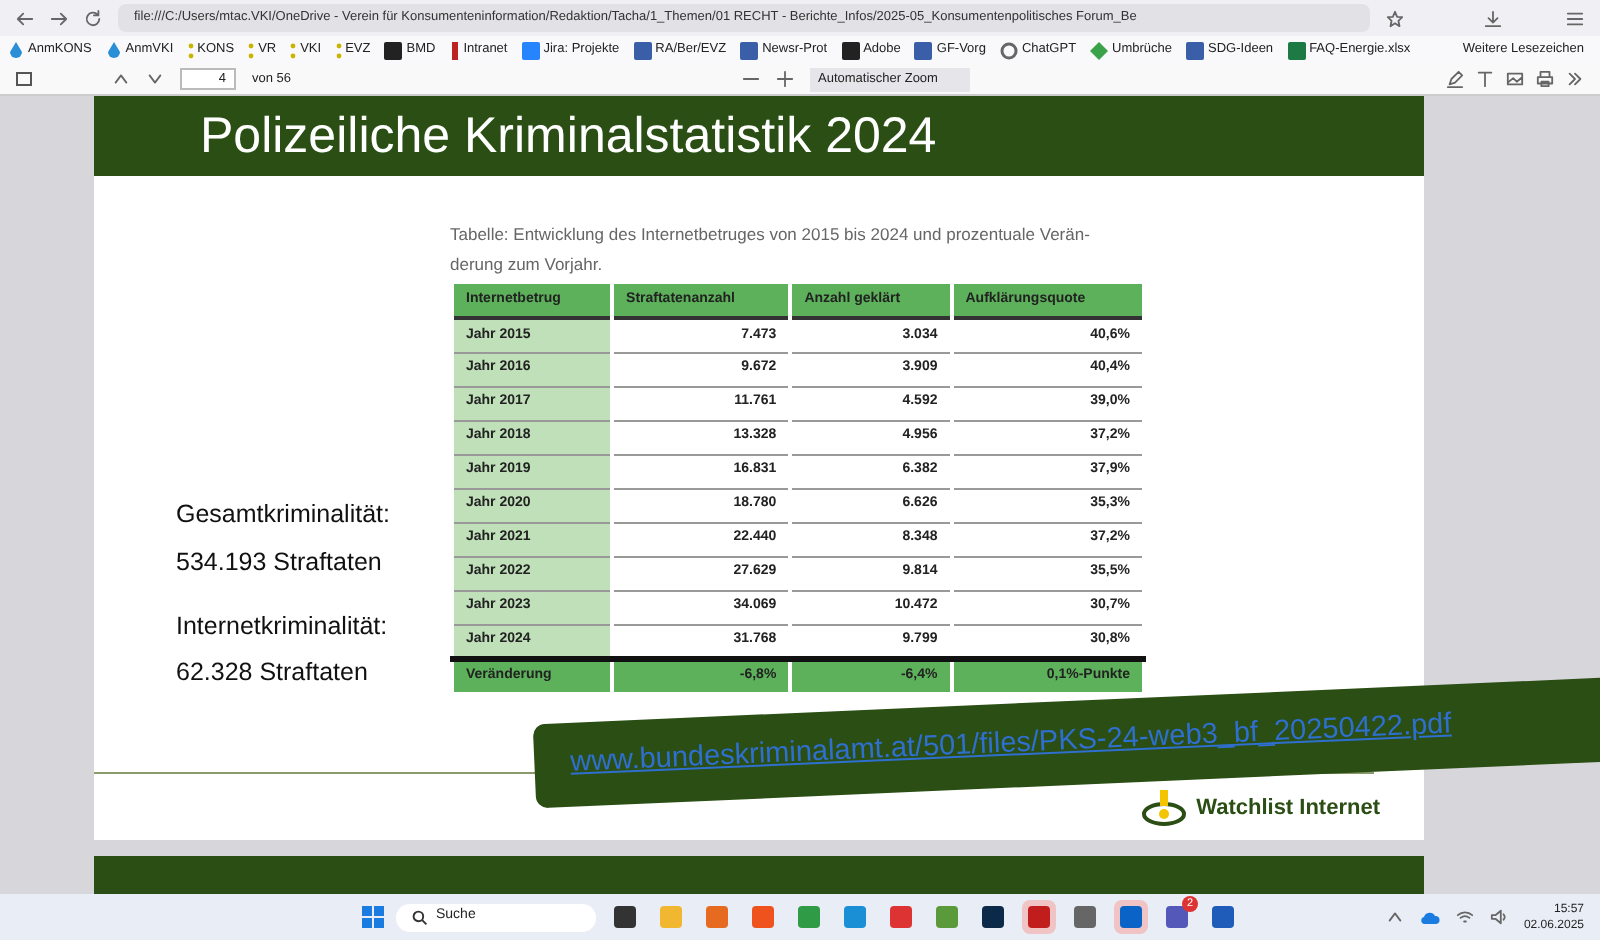 This screenshot has height=940, width=1600. I want to click on next-page-icon, so click(155, 79).